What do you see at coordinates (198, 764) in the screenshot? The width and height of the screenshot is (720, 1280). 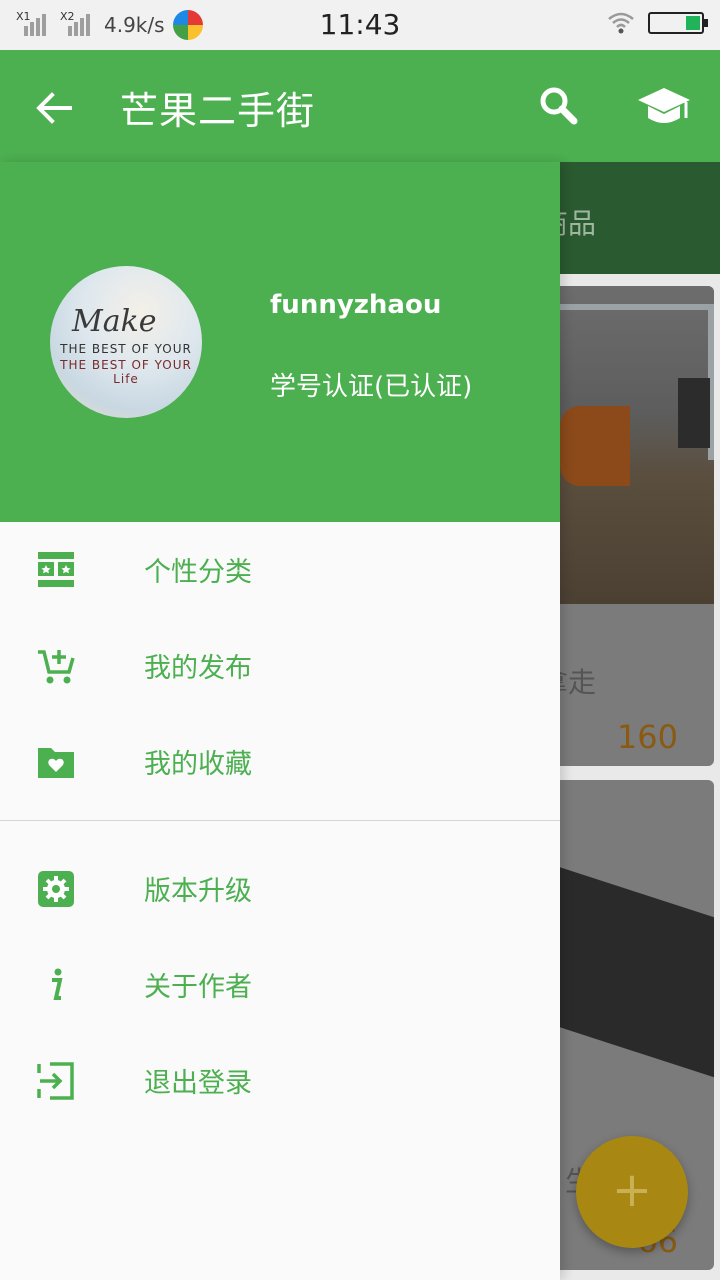 I see `menu-item-label: 我的收藏` at bounding box center [198, 764].